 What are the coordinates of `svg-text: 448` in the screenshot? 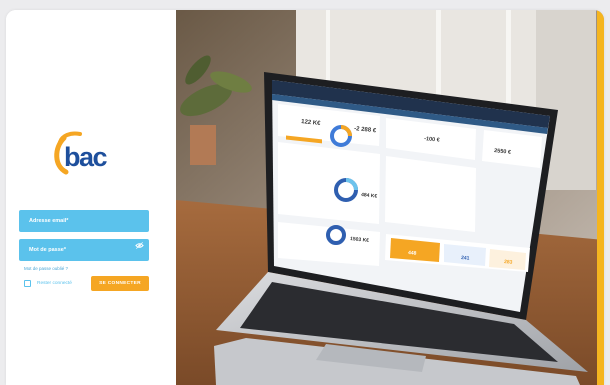 It's located at (412, 253).